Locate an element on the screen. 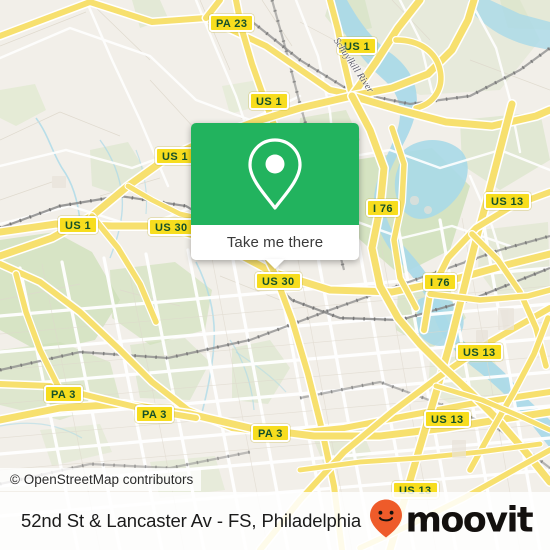 Image resolution: width=550 pixels, height=550 pixels. take-me-there-button: Take me there is located at coordinates (275, 242).